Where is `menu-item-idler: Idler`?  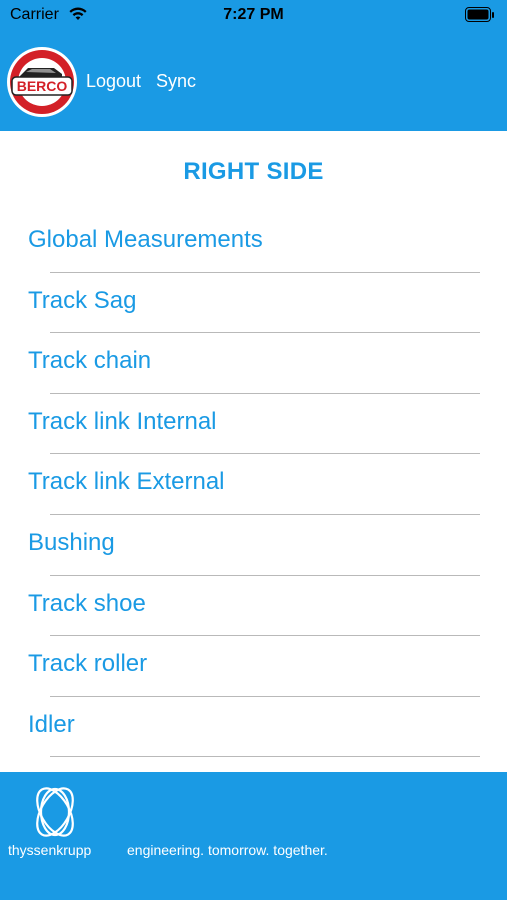
menu-item-idler: Idler is located at coordinates (253, 727).